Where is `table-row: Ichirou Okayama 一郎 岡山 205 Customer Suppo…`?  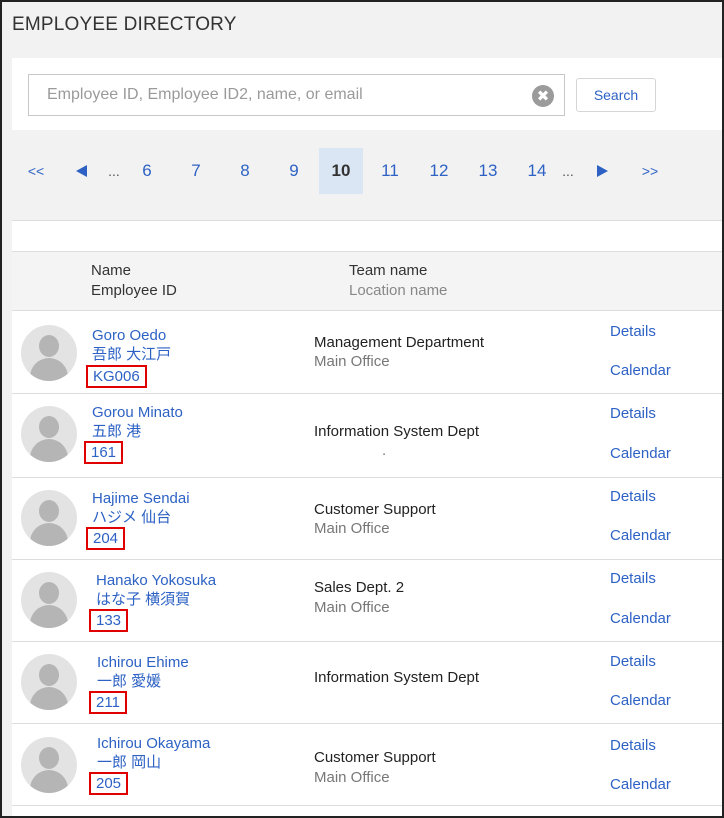 table-row: Ichirou Okayama 一郎 岡山 205 Customer Suppo… is located at coordinates (367, 765).